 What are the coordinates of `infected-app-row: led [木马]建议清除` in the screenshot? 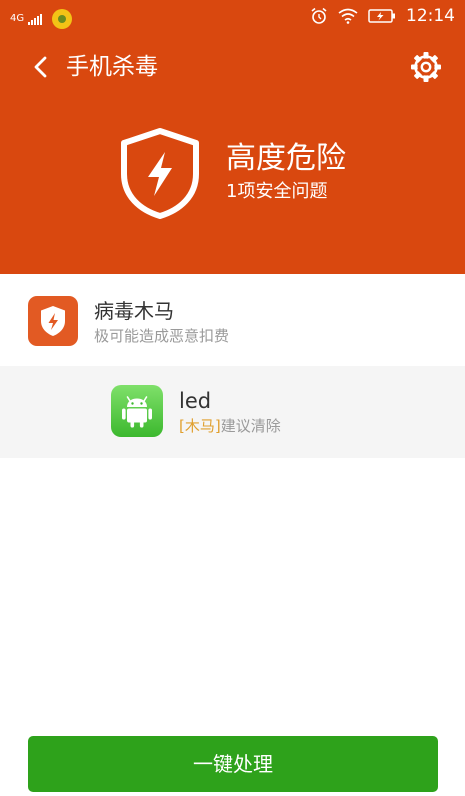 It's located at (232, 412).